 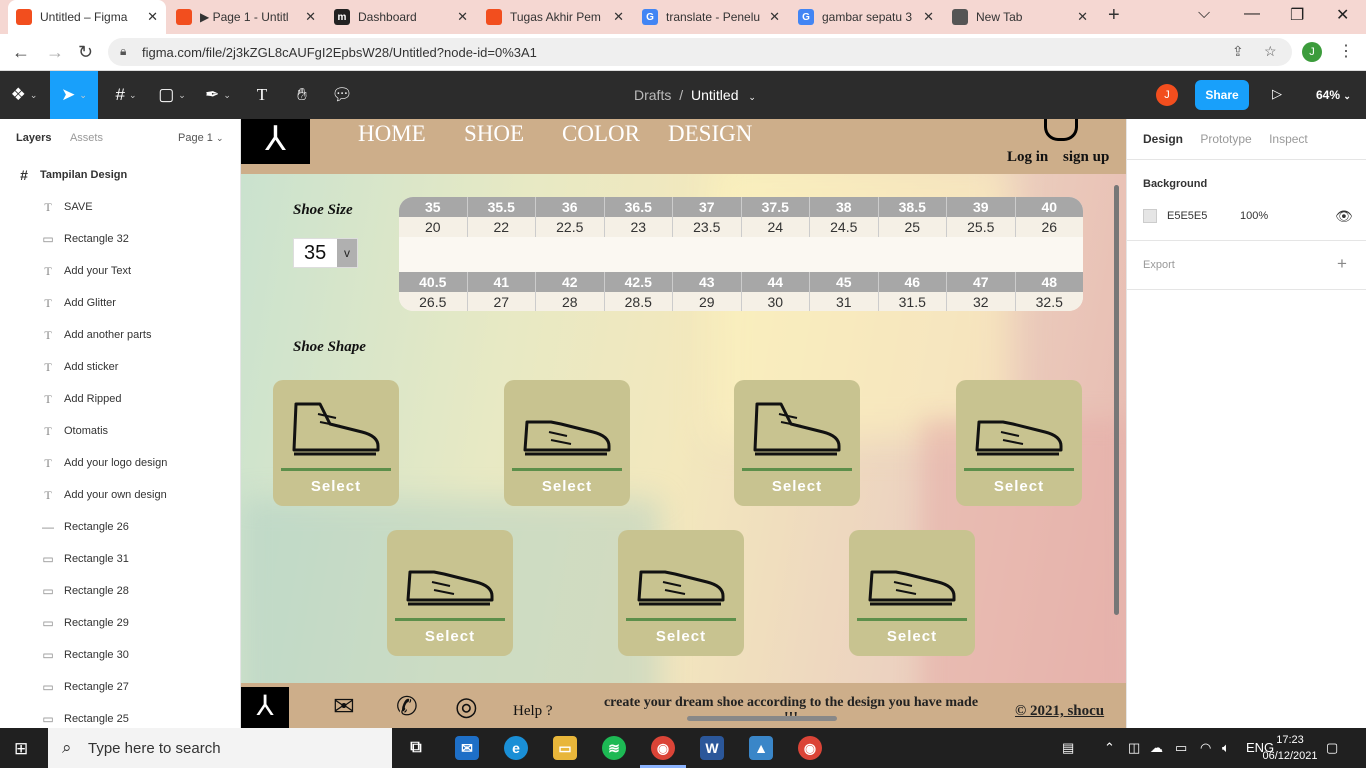 I want to click on webcam-icon: ◫, so click(x=1134, y=748).